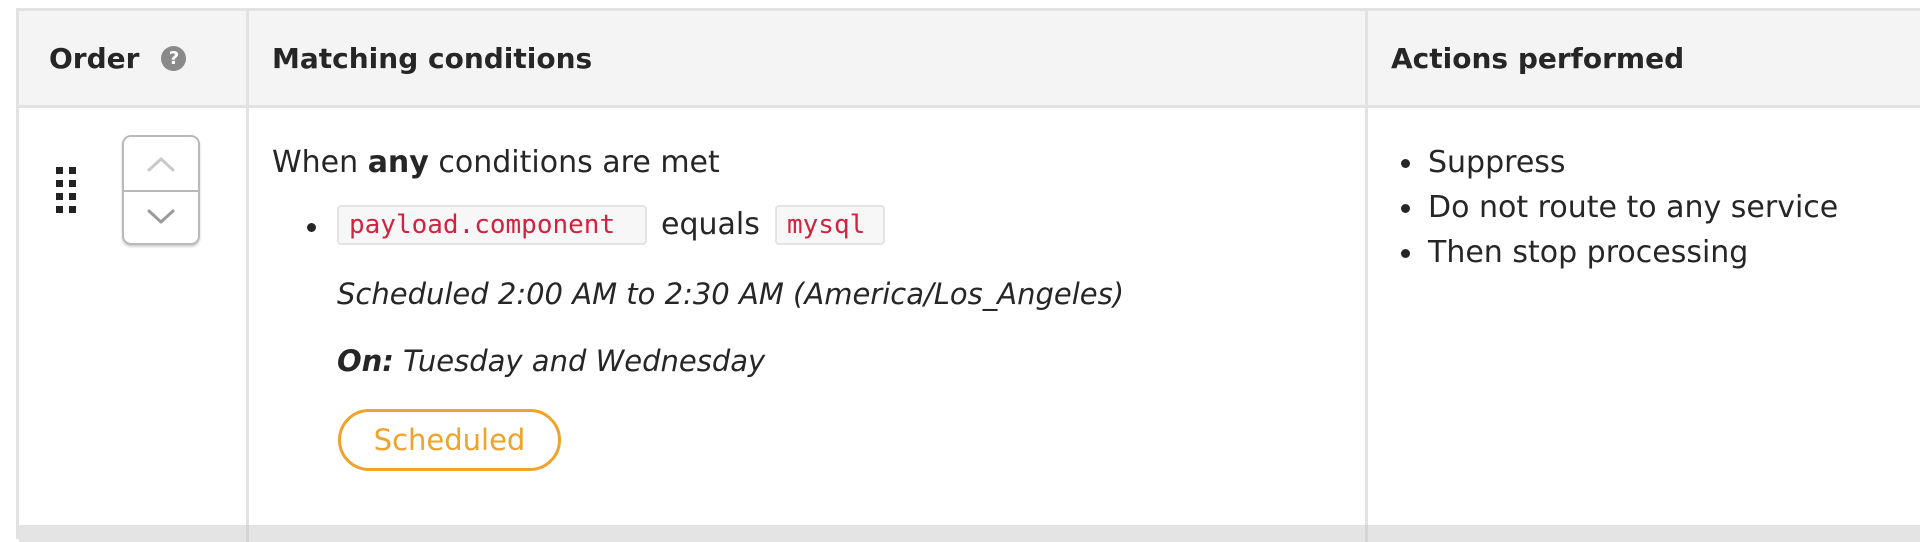 Image resolution: width=1920 pixels, height=542 pixels. I want to click on action-item: Do not route to any service, so click(1615, 212).